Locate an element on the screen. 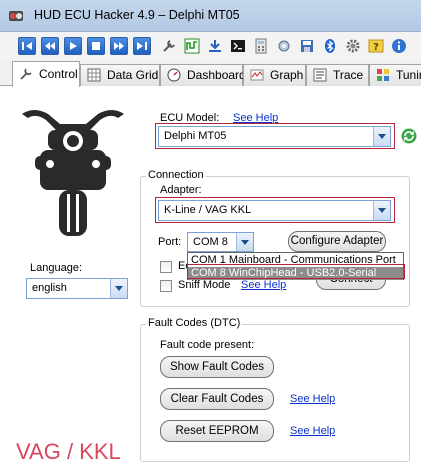 The width and height of the screenshot is (421, 467). tab-control: Control is located at coordinates (46, 74).